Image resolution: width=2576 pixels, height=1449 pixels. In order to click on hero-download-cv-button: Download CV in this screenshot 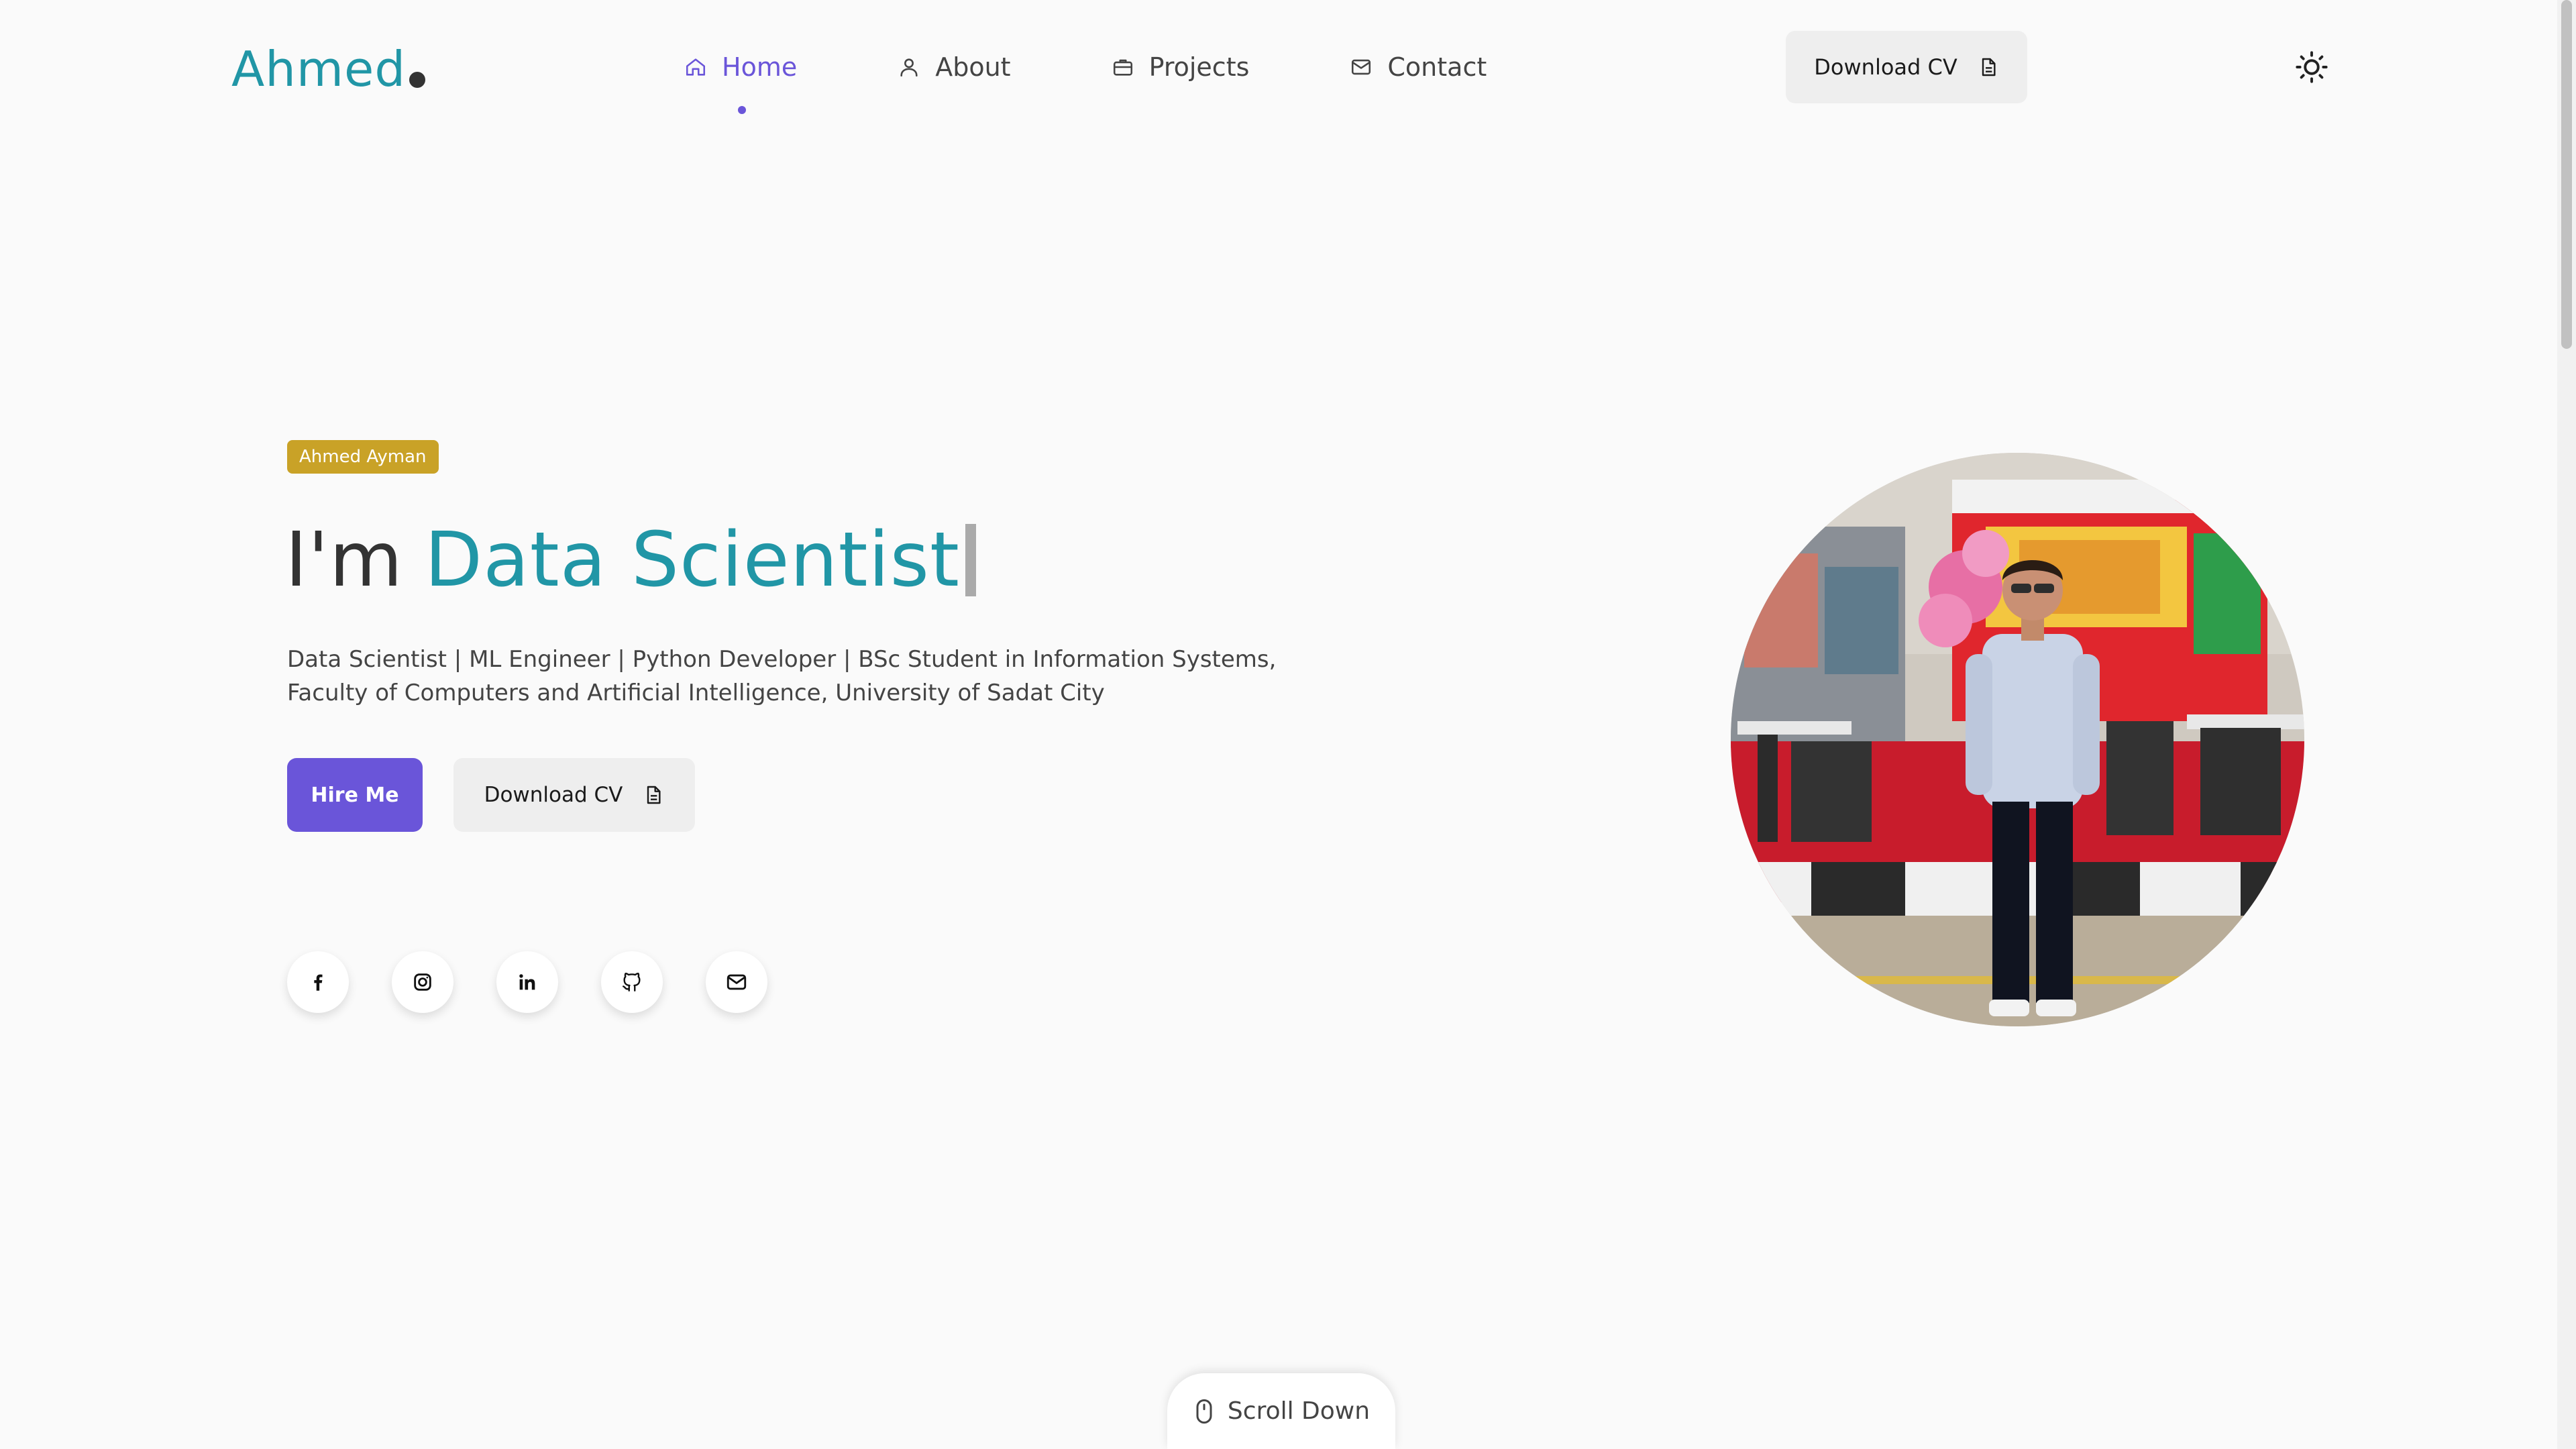, I will do `click(574, 795)`.